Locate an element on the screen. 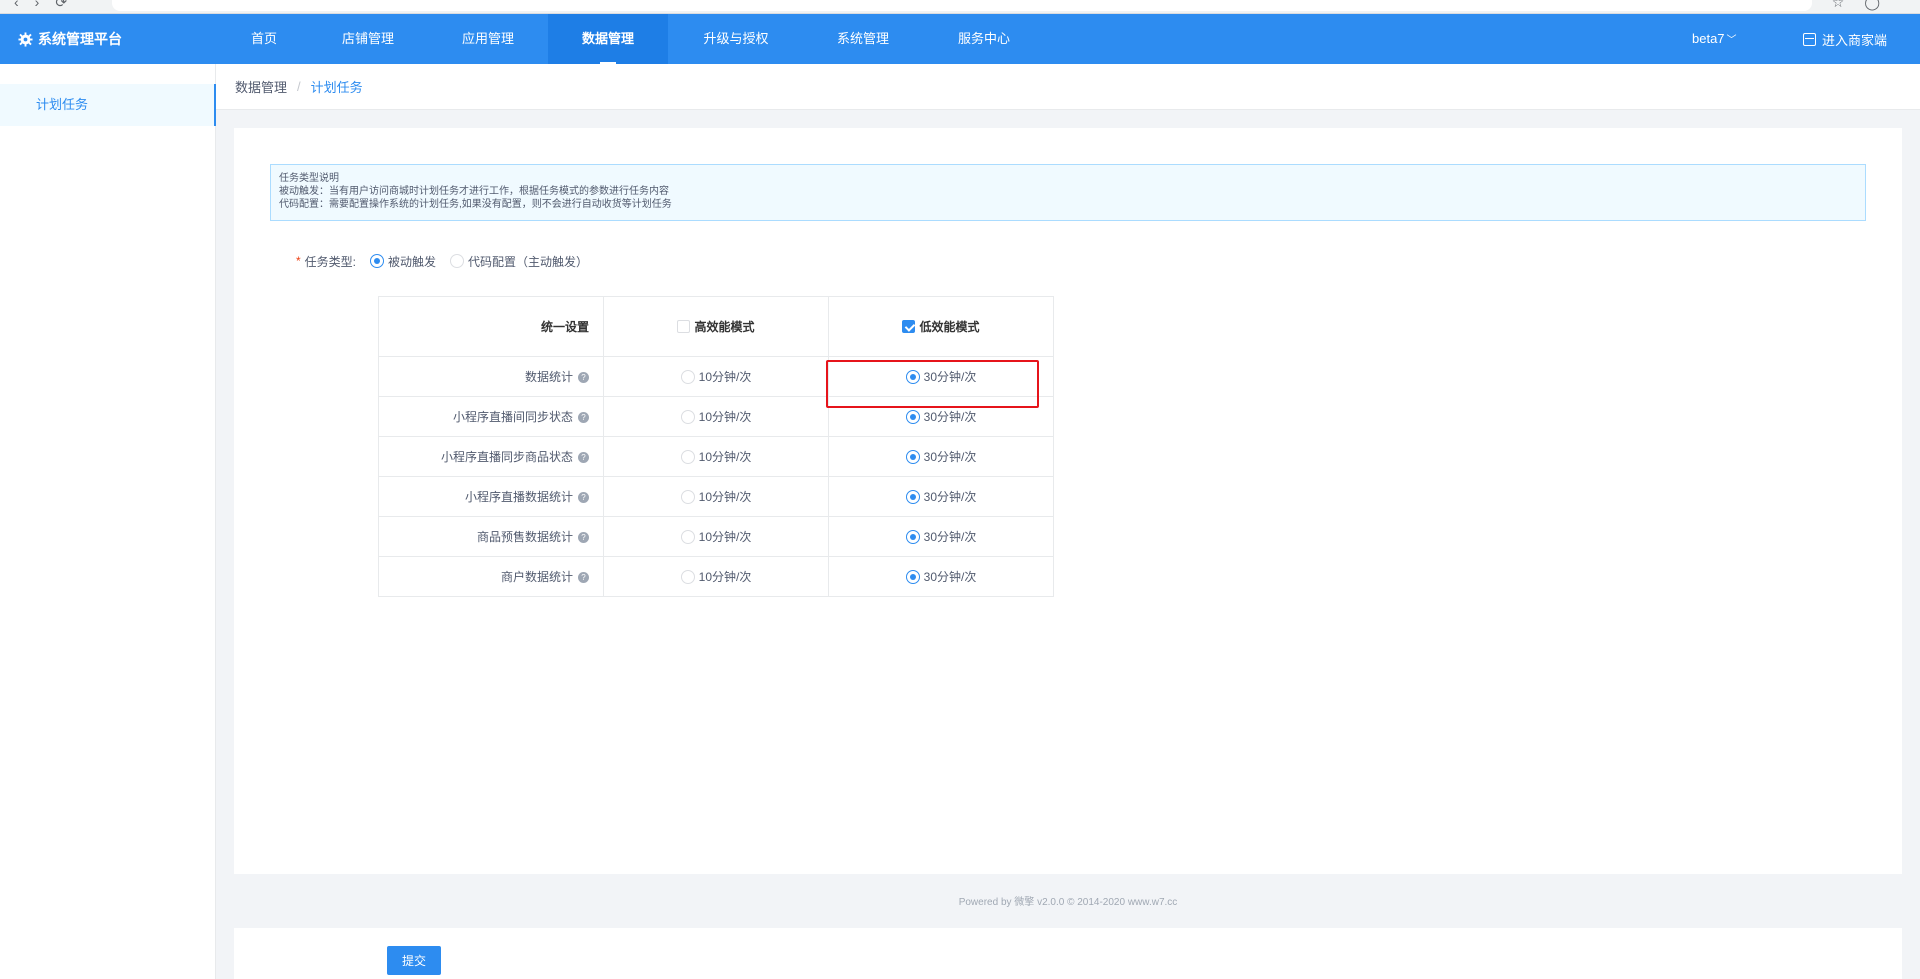  version-dropdown: beta7 ﹀ is located at coordinates (1714, 39).